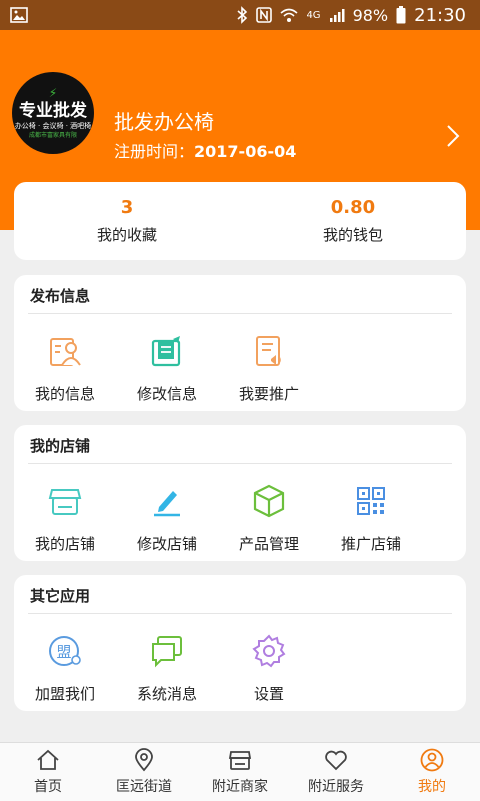 The image size is (480, 801). What do you see at coordinates (245, 151) in the screenshot?
I see `registration-date: 2017-06-04` at bounding box center [245, 151].